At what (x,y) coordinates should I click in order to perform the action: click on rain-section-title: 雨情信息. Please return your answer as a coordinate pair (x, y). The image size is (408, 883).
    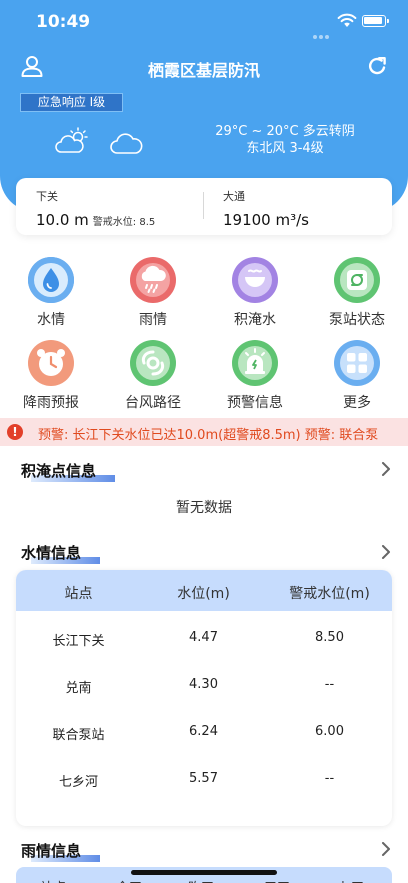
    Looking at the image, I should click on (60, 851).